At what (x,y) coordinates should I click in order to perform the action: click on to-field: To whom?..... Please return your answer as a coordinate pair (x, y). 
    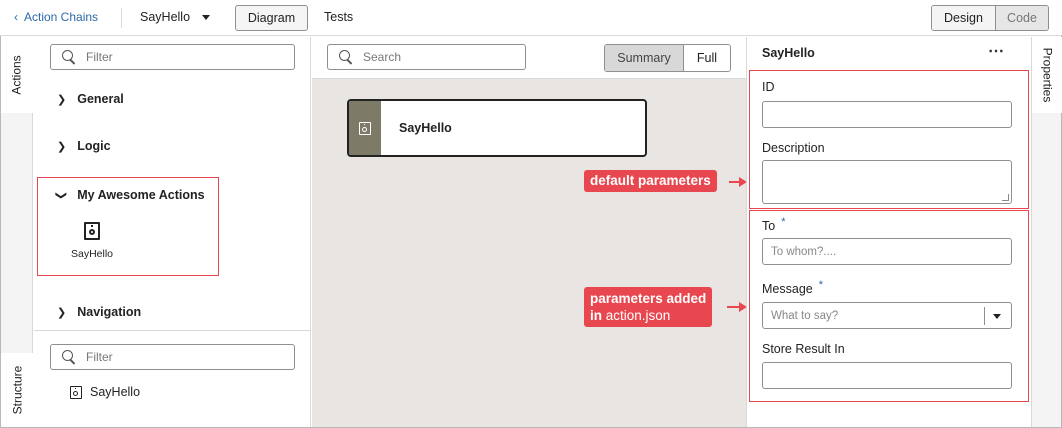
    Looking at the image, I should click on (887, 251).